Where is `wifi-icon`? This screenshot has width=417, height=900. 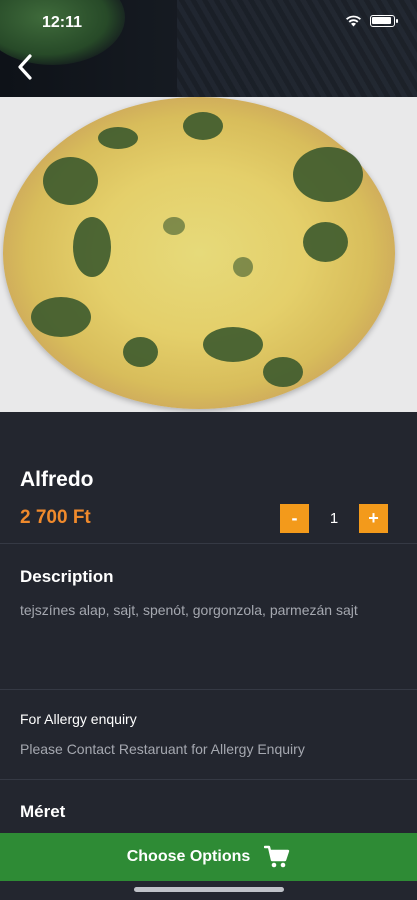
wifi-icon is located at coordinates (353, 21).